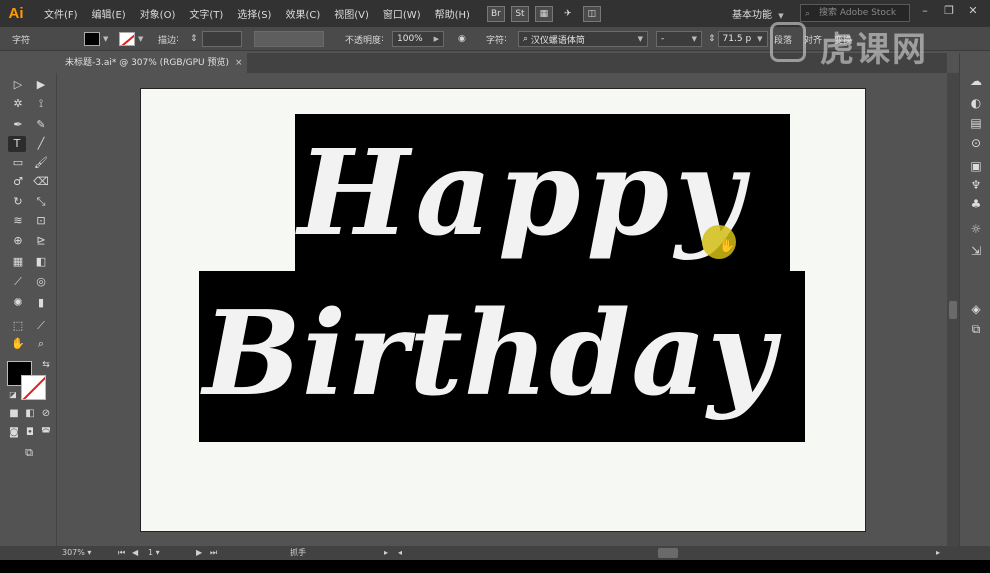 This screenshot has width=990, height=573. What do you see at coordinates (568, 14) in the screenshot?
I see `send-icon: ✈` at bounding box center [568, 14].